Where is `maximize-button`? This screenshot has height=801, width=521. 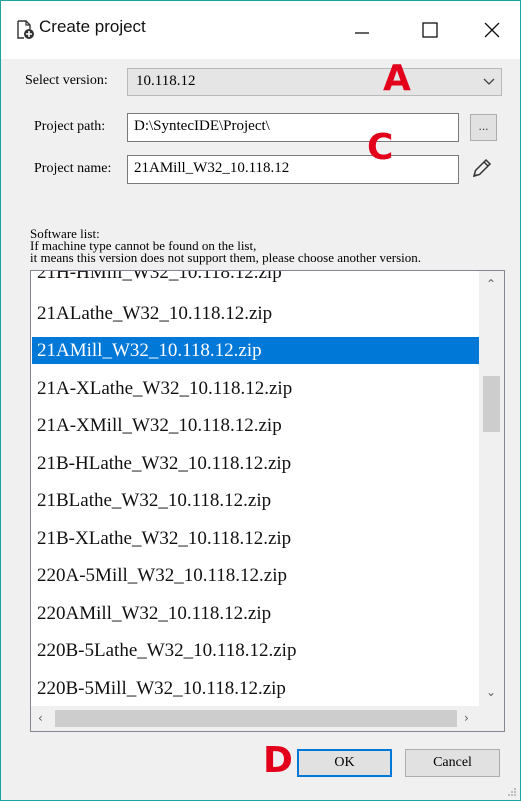 maximize-button is located at coordinates (430, 30).